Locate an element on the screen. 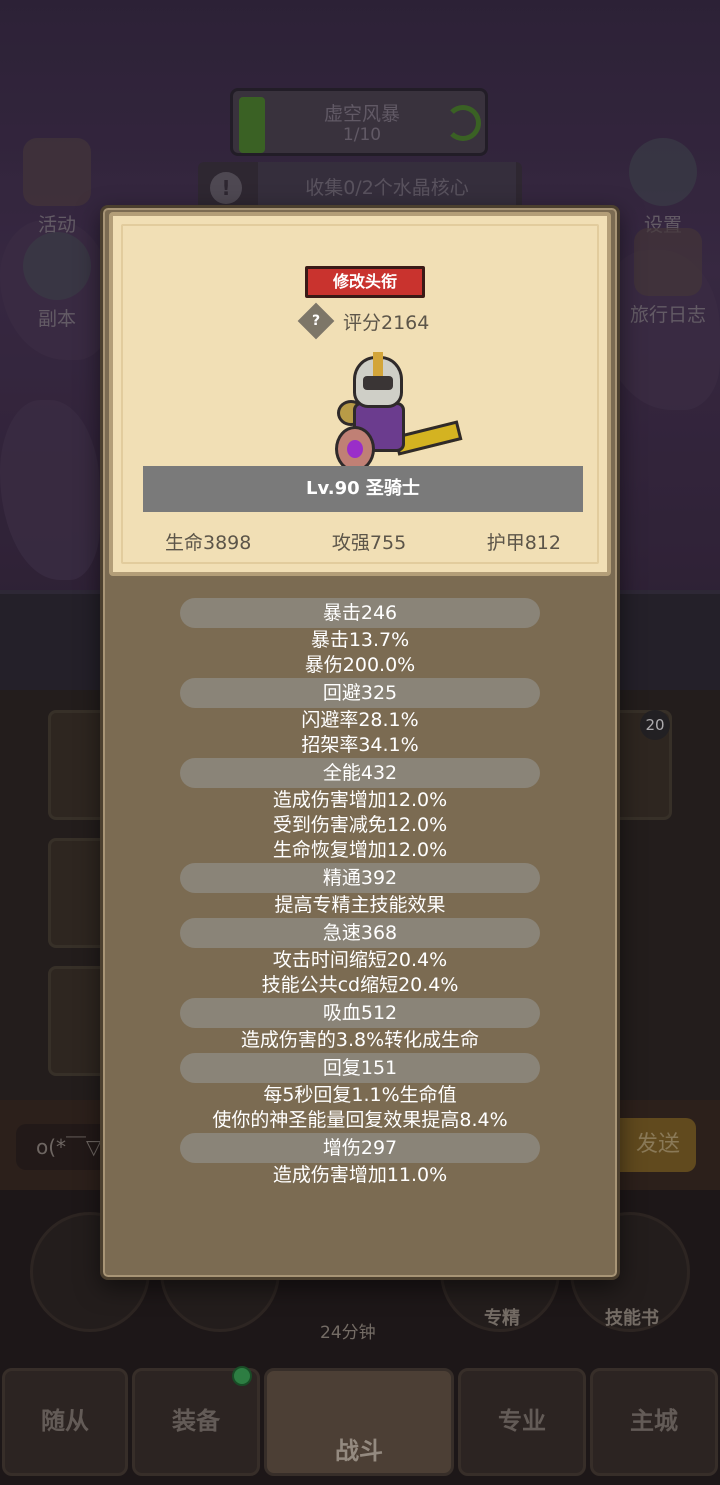 The image size is (720, 1485). paladin-avatar is located at coordinates (393, 414).